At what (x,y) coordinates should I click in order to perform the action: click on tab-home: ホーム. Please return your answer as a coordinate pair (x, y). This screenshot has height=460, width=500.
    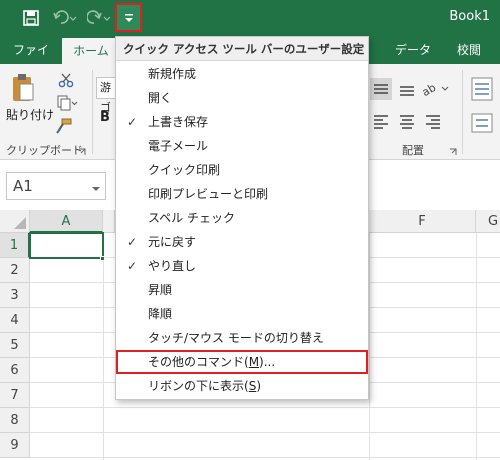
    Looking at the image, I should click on (91, 51).